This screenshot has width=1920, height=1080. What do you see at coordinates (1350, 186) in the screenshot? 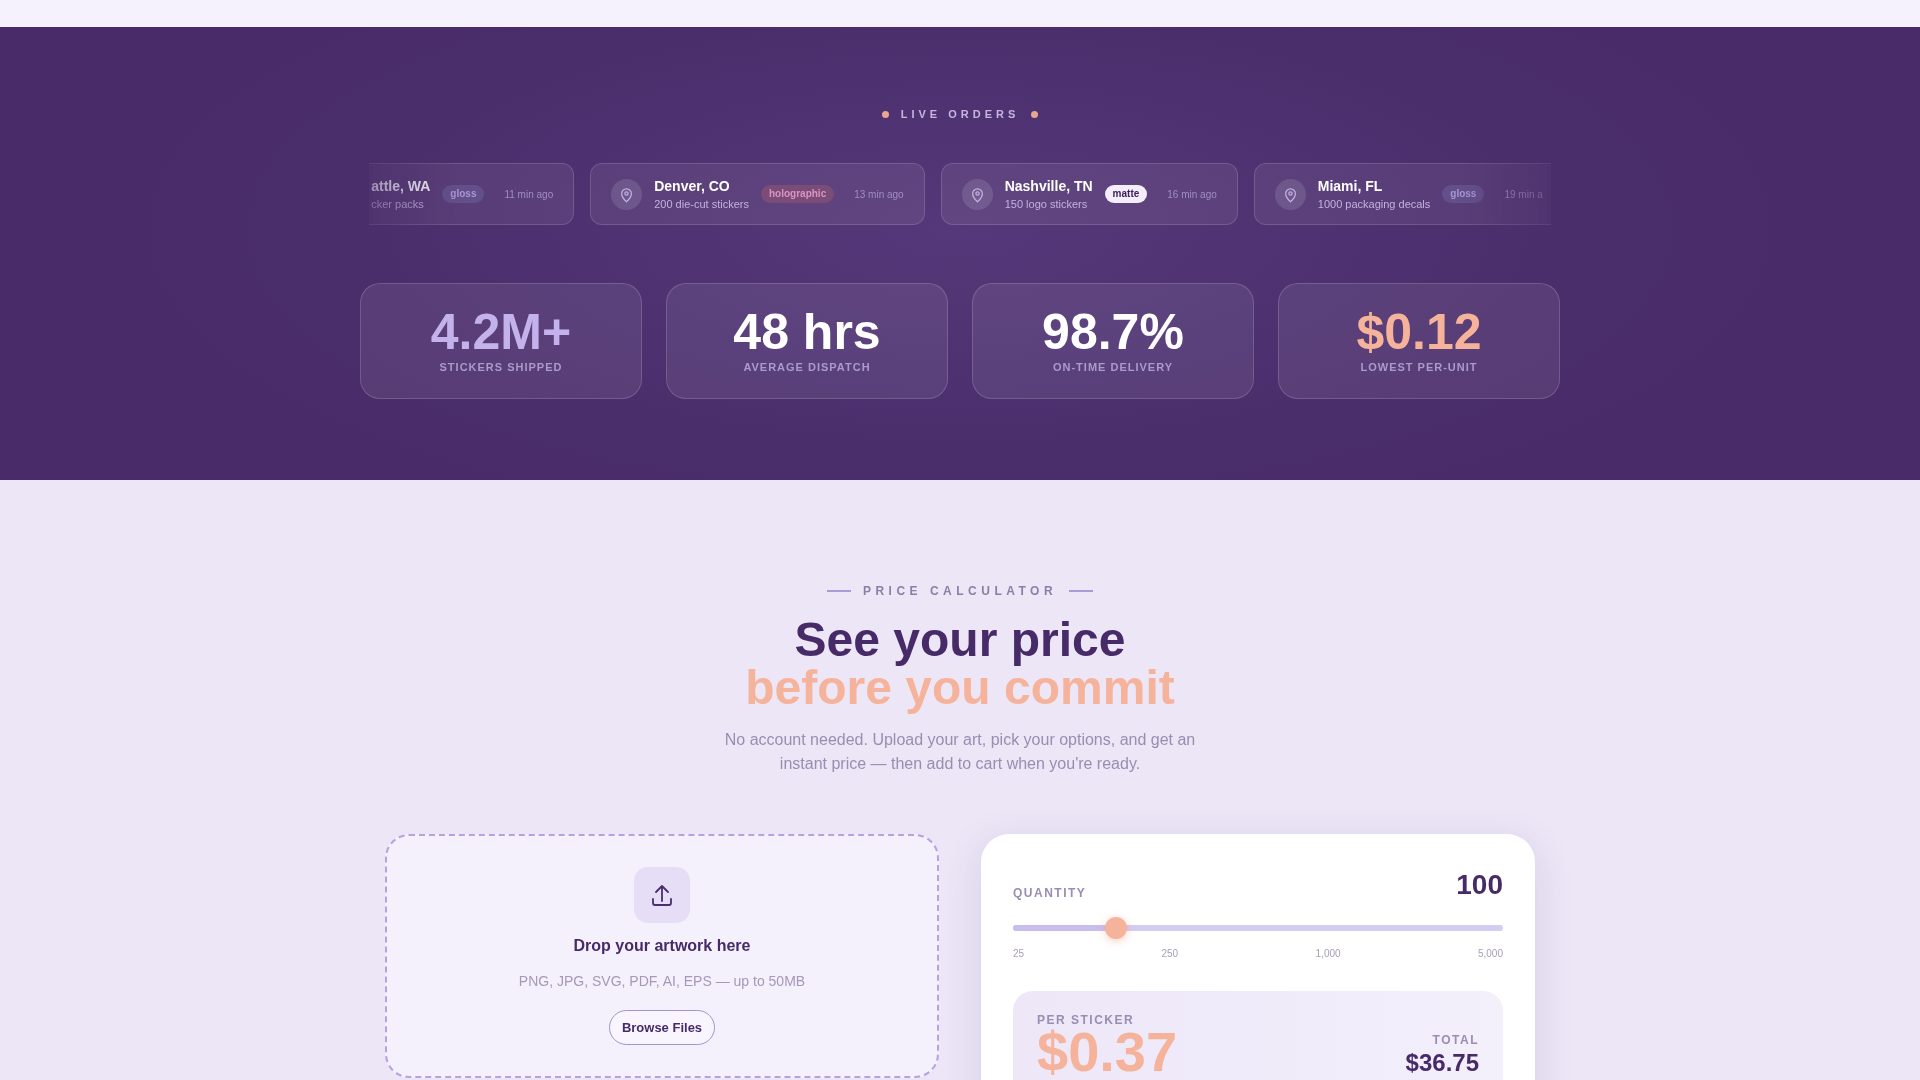
I see `order-city: Miami, FL` at bounding box center [1350, 186].